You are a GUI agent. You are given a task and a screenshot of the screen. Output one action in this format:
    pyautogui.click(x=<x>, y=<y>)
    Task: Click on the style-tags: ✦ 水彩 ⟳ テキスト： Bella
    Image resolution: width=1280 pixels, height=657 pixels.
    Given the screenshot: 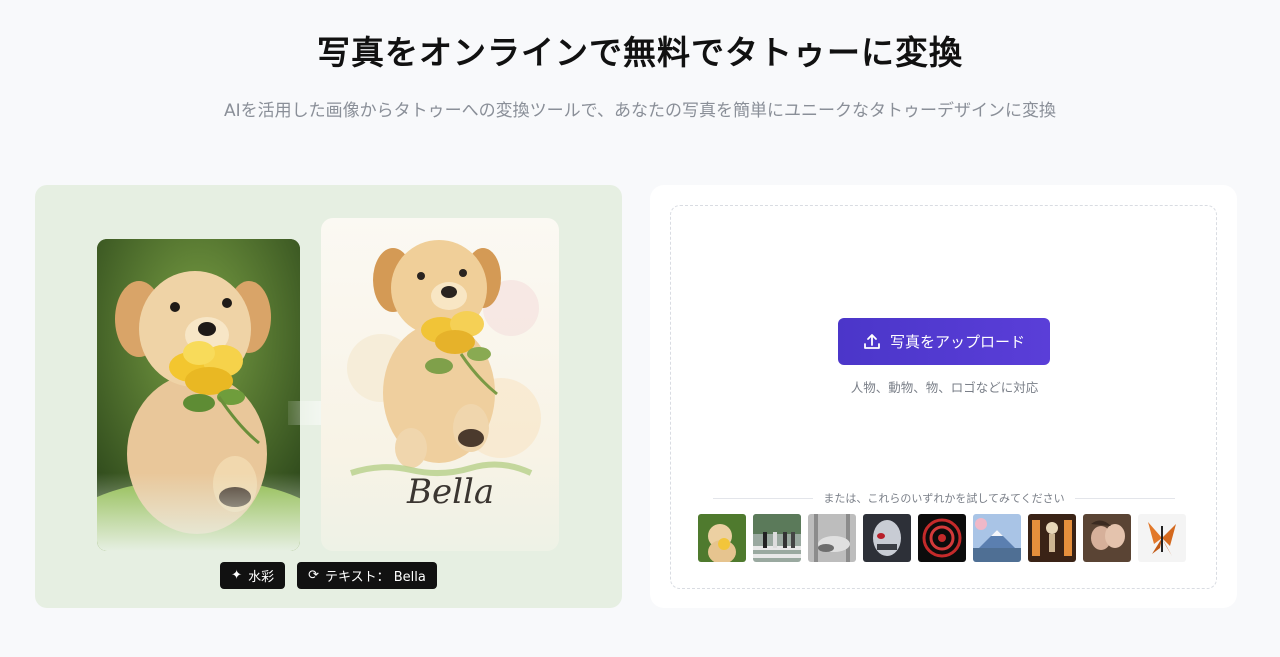 What is the action you would take?
    pyautogui.click(x=328, y=575)
    